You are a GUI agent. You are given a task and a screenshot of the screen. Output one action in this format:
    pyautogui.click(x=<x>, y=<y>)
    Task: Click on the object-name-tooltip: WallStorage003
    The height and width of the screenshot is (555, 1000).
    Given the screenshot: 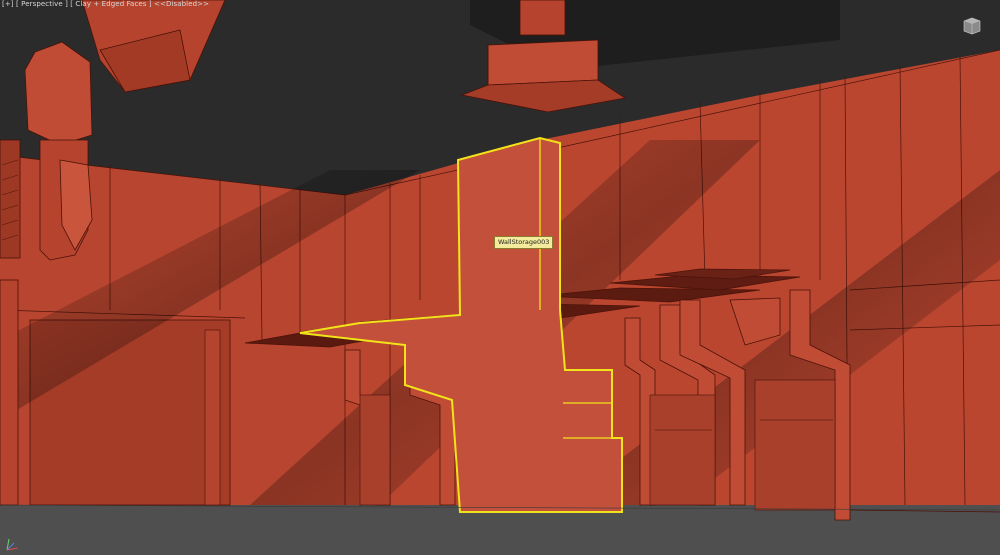 What is the action you would take?
    pyautogui.click(x=524, y=242)
    